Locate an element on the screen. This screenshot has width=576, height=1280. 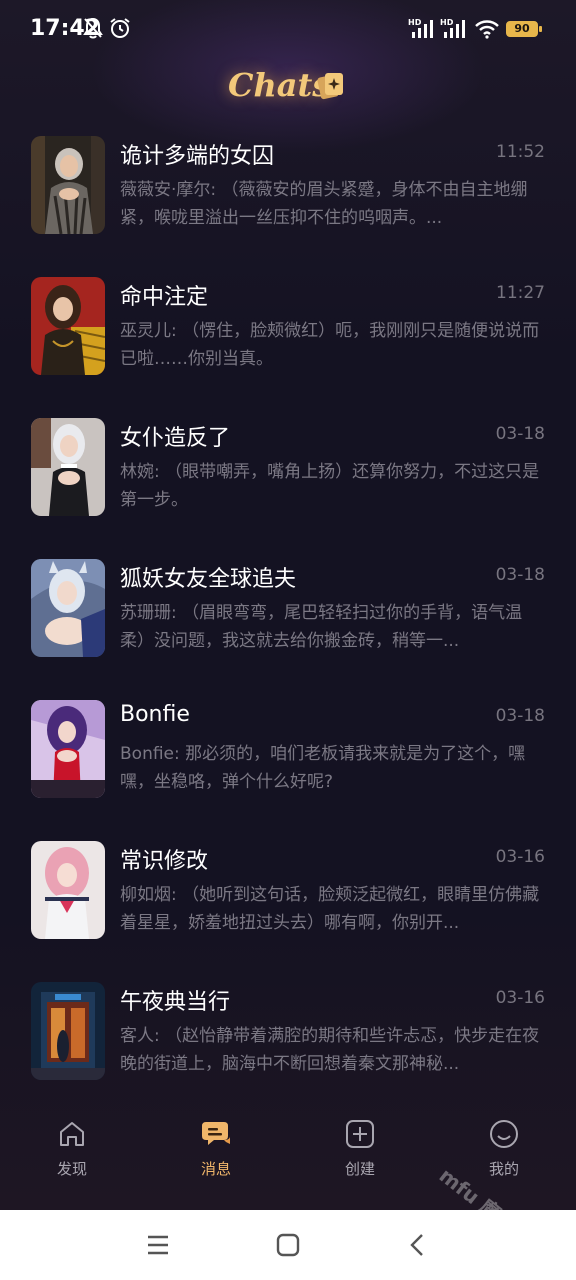
nav-messages: 消息 is located at coordinates (216, 1148).